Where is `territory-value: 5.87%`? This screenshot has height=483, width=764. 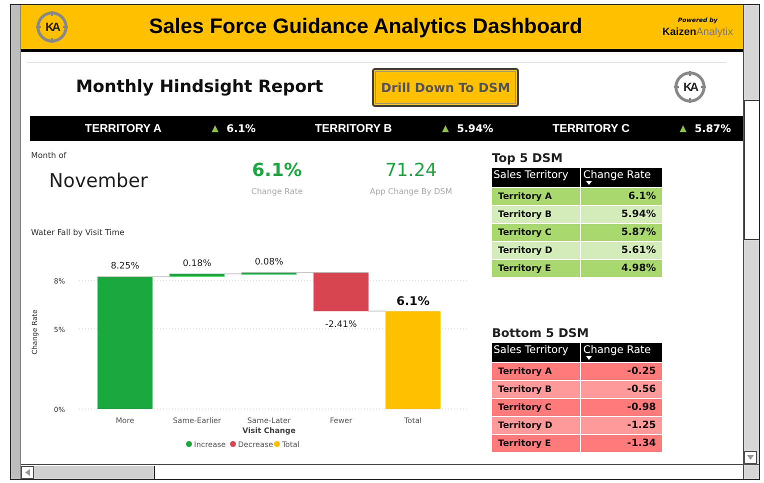 territory-value: 5.87% is located at coordinates (712, 128).